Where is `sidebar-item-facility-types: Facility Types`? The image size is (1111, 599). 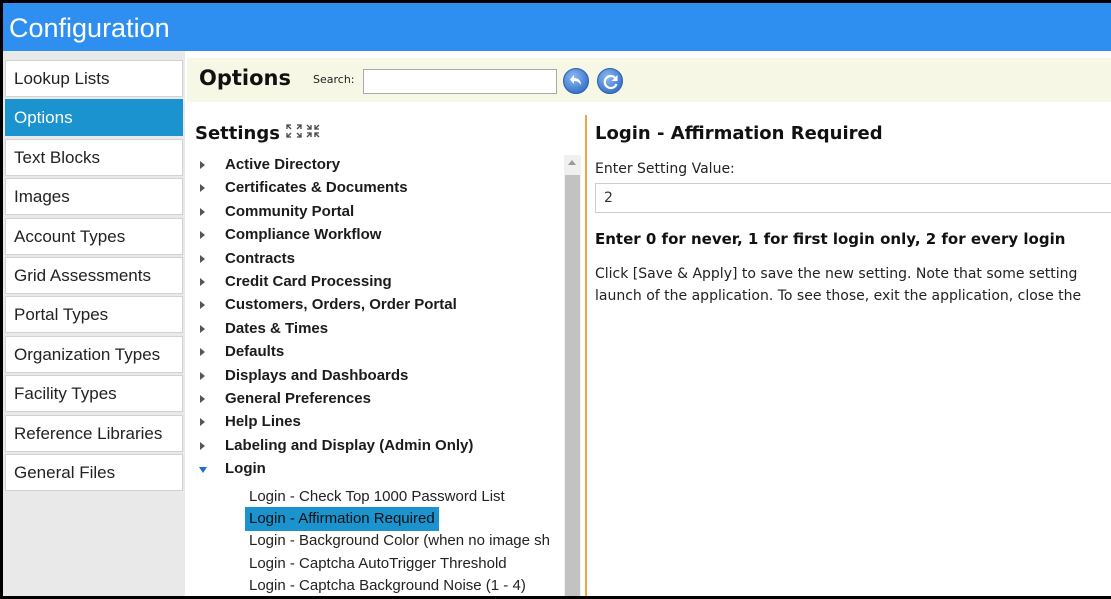 sidebar-item-facility-types: Facility Types is located at coordinates (94, 394).